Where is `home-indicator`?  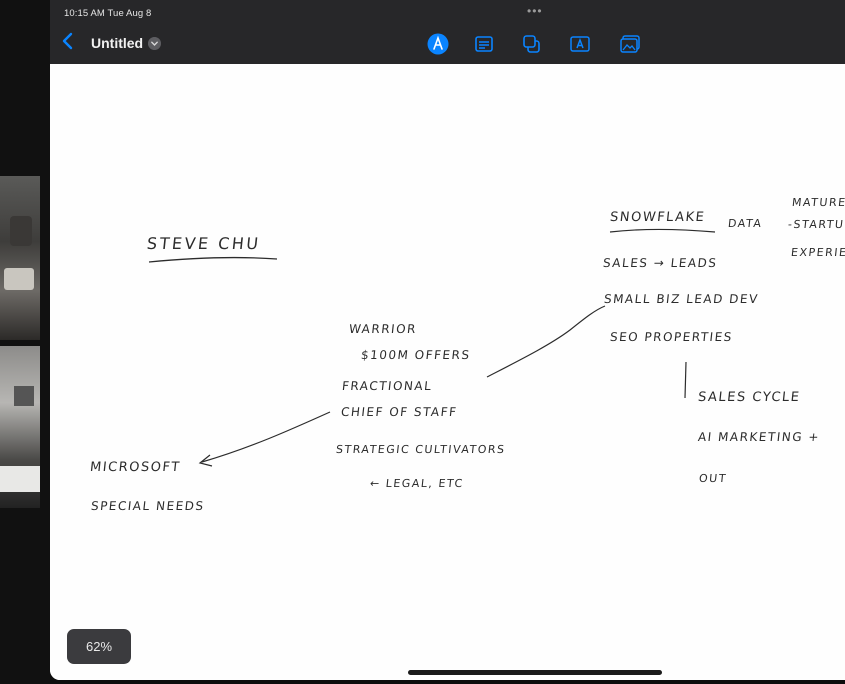 home-indicator is located at coordinates (535, 672).